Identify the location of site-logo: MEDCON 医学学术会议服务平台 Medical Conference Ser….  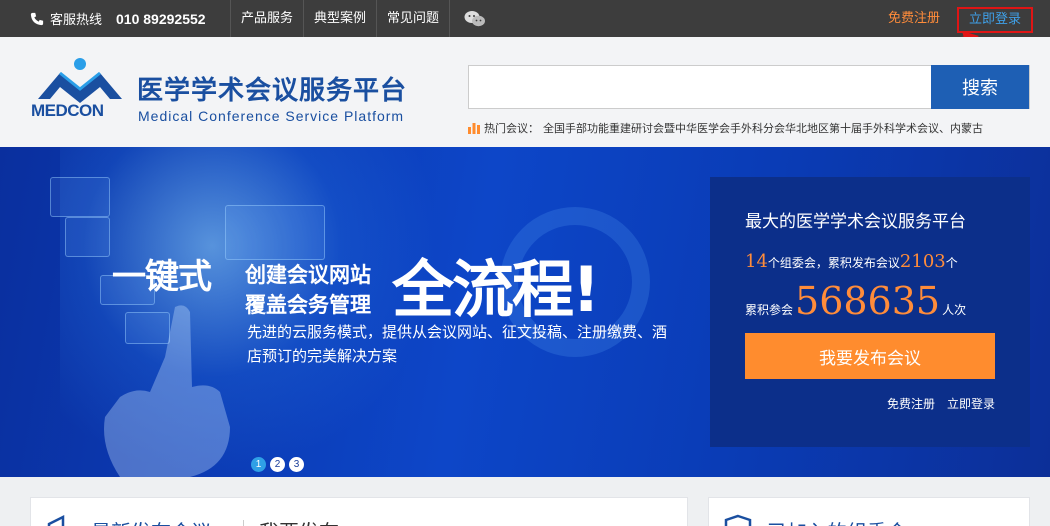
(225, 92).